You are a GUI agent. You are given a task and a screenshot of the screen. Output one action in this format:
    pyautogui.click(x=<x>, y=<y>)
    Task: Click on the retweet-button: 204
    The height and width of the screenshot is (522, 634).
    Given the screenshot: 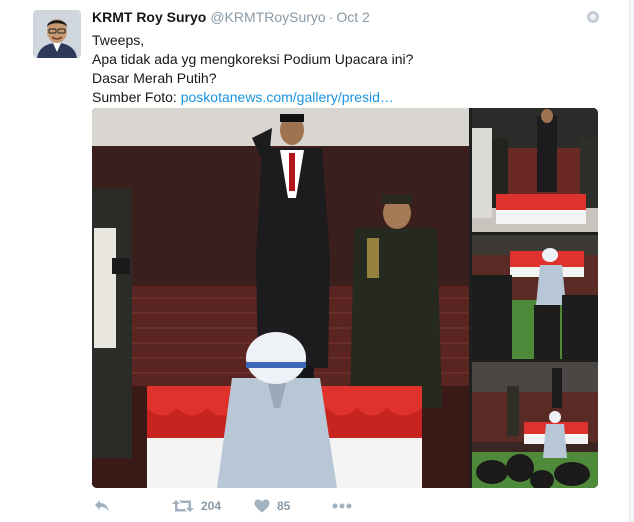 What is the action you would take?
    pyautogui.click(x=196, y=506)
    